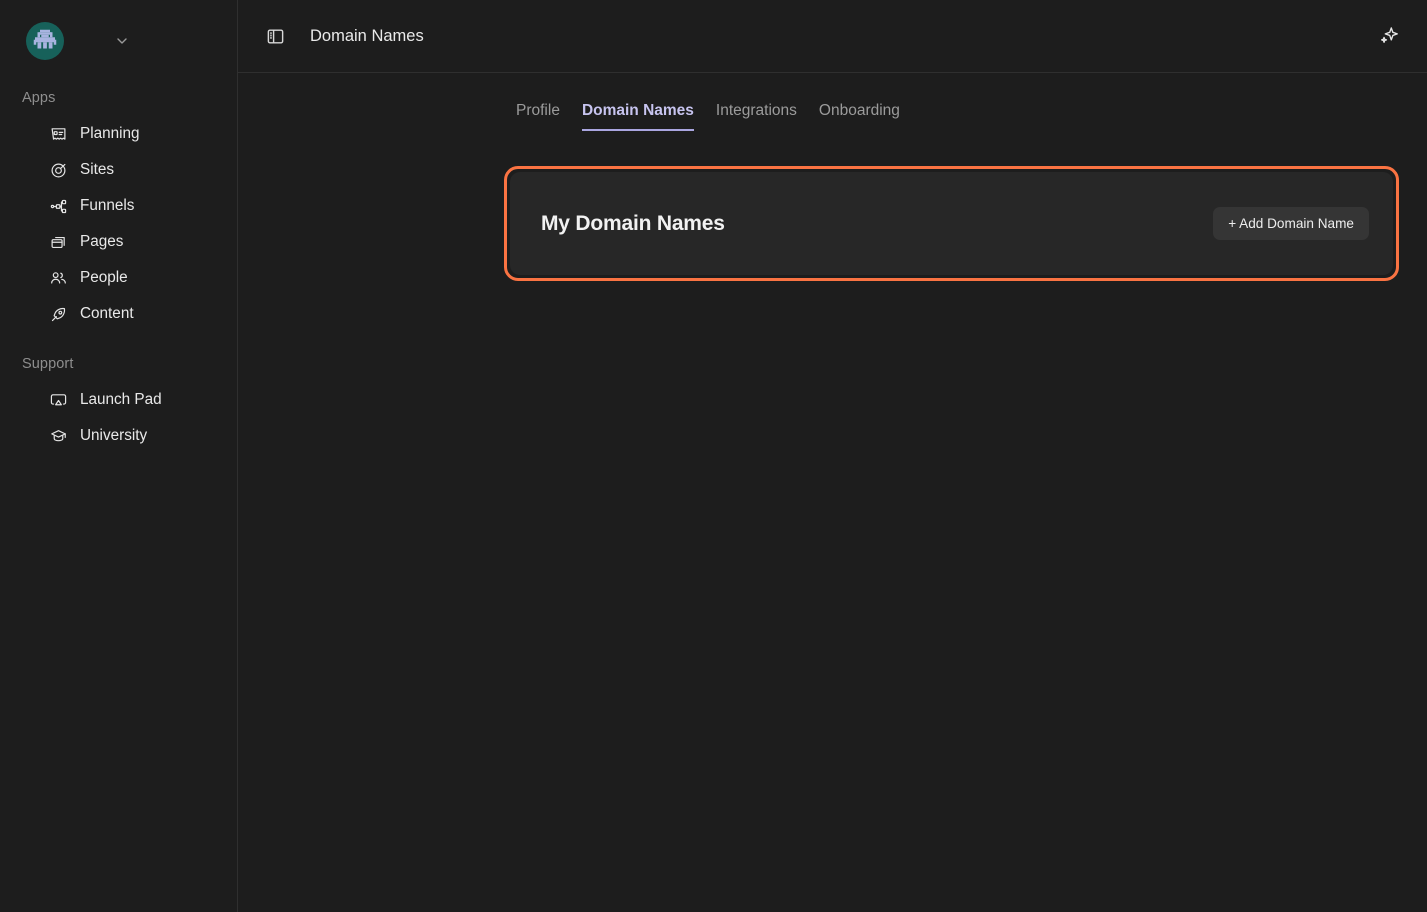 This screenshot has height=912, width=1427. I want to click on sparkles-ai-icon, so click(1389, 36).